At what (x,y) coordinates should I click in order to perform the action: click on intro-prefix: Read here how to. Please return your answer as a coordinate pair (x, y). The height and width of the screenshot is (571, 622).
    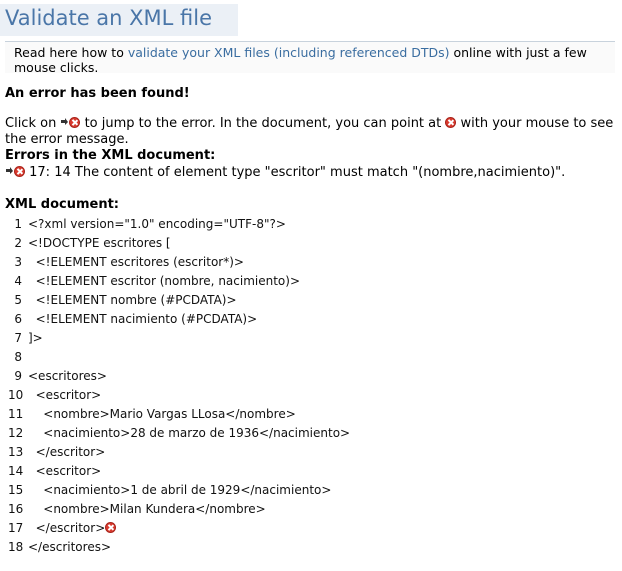
    Looking at the image, I should click on (71, 52).